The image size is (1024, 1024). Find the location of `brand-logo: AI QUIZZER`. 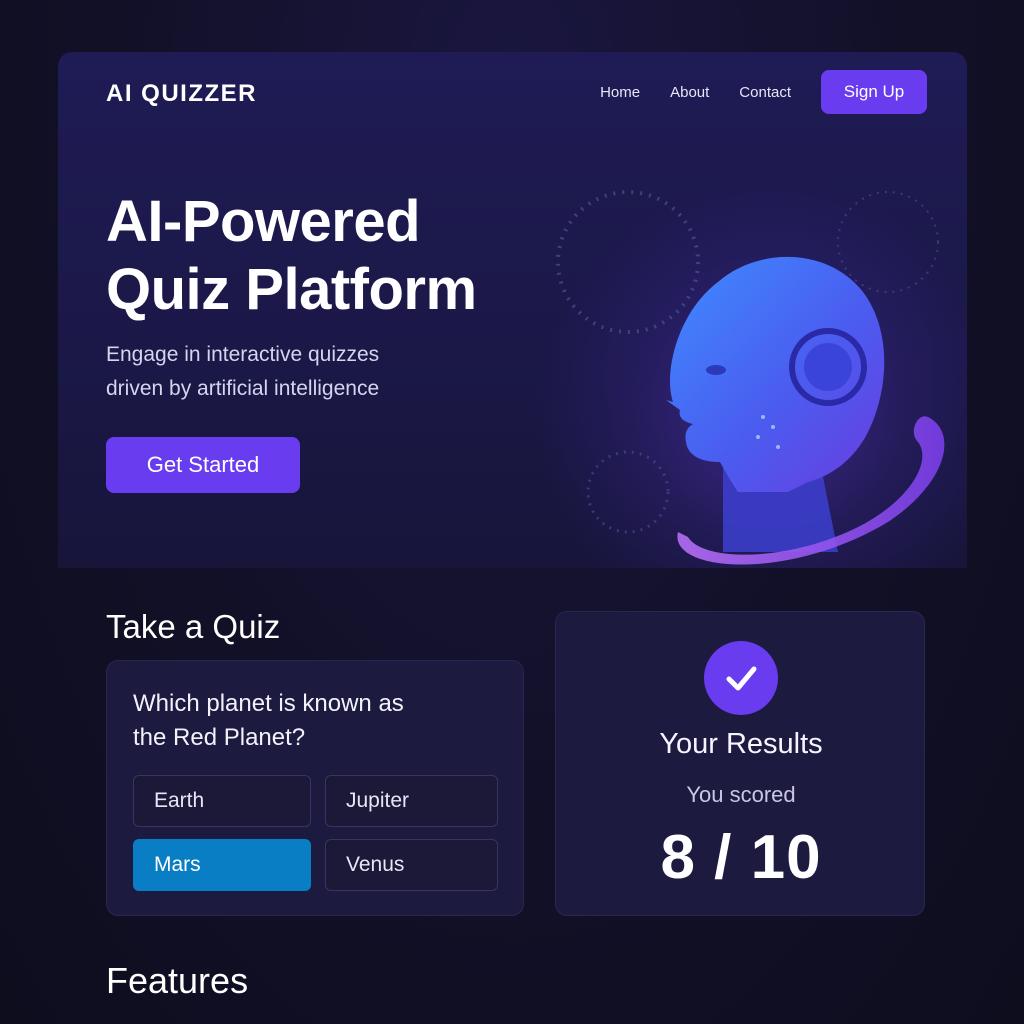

brand-logo: AI QUIZZER is located at coordinates (181, 94).